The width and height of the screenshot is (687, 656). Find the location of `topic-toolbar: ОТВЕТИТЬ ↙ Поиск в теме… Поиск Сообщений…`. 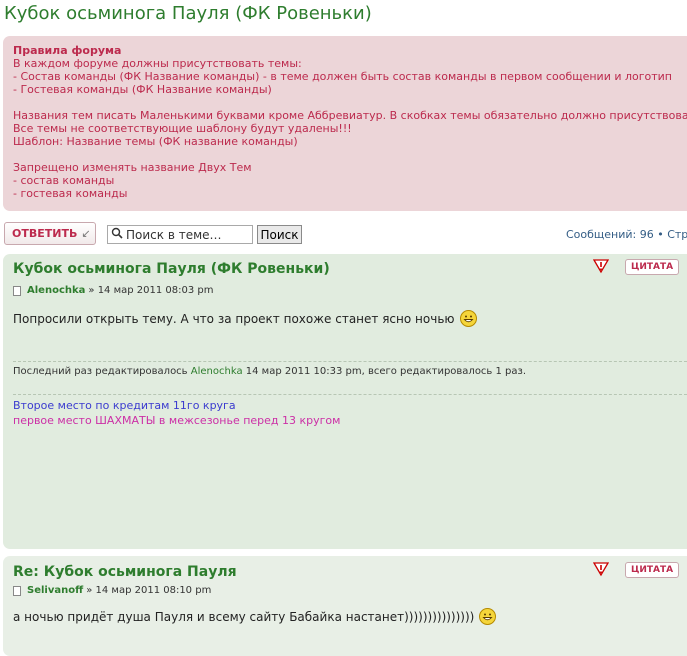

topic-toolbar: ОТВЕТИТЬ ↙ Поиск в теме… Поиск Сообщений… is located at coordinates (343, 234).